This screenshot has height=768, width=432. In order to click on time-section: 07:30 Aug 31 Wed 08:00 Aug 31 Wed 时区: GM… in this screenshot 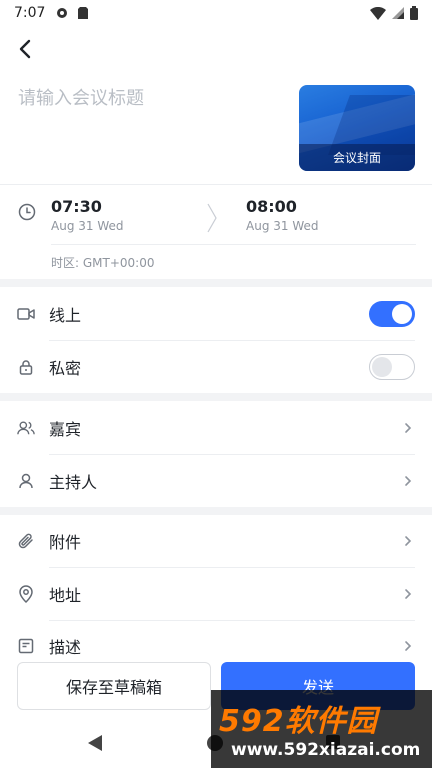, I will do `click(216, 231)`.